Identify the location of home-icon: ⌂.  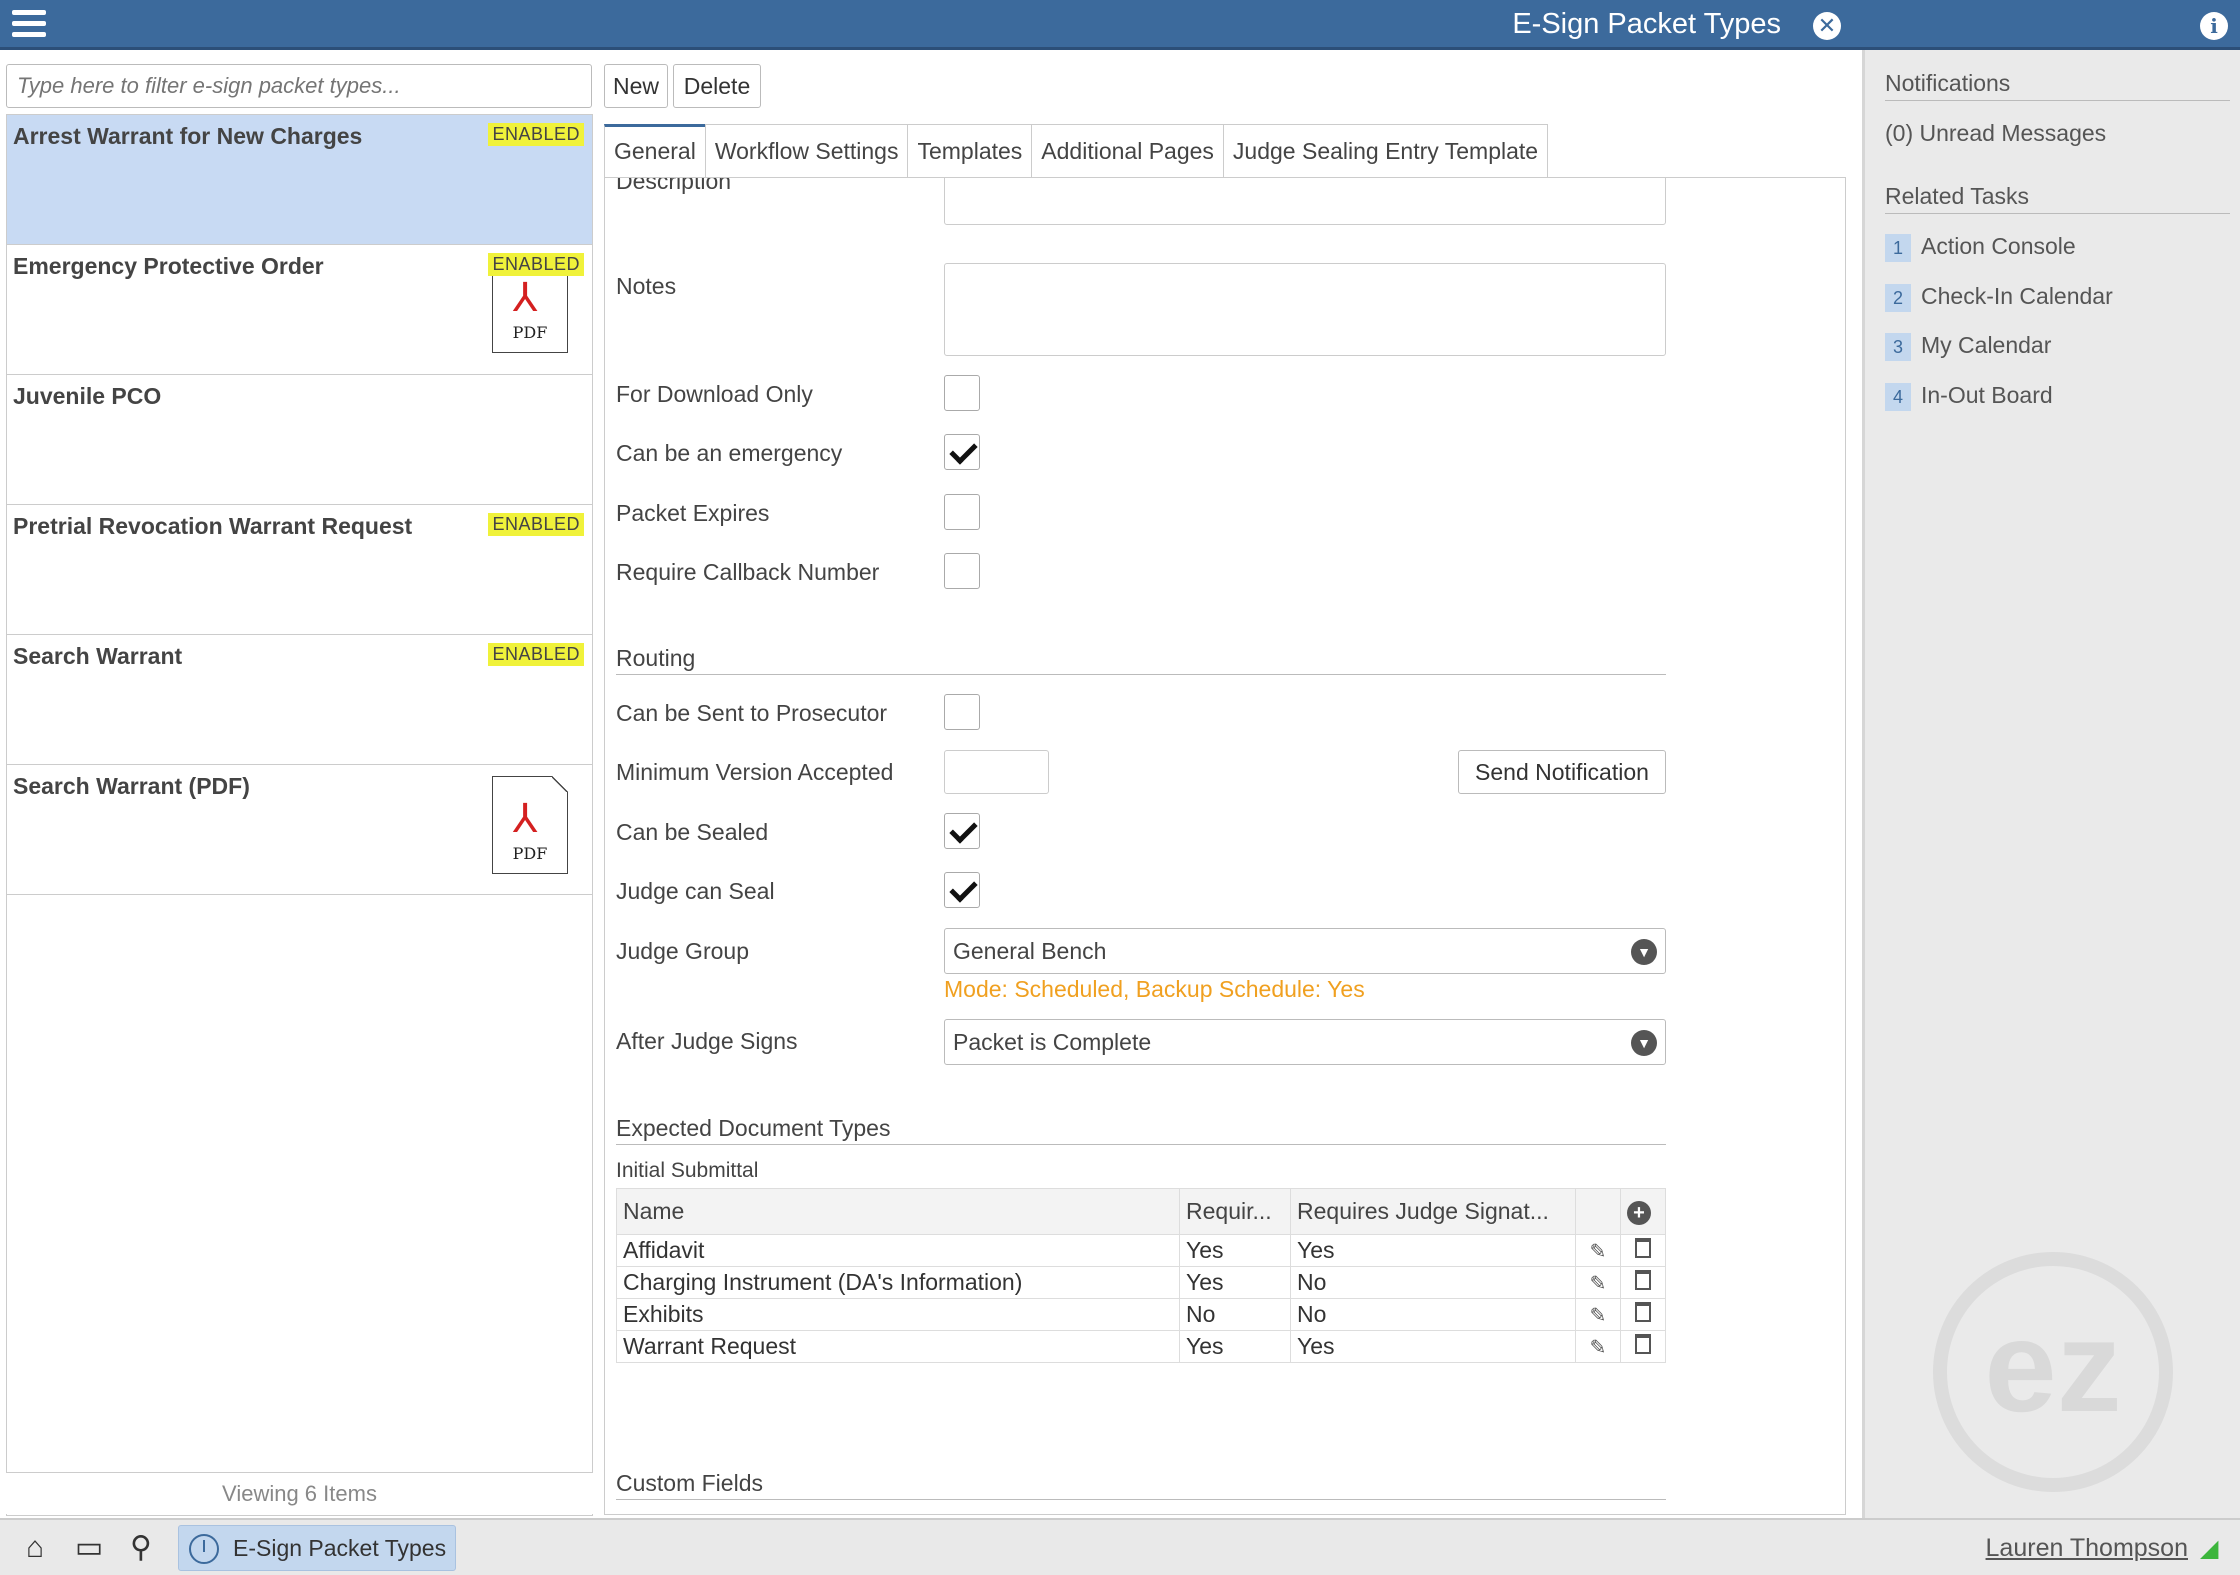
(35, 1548).